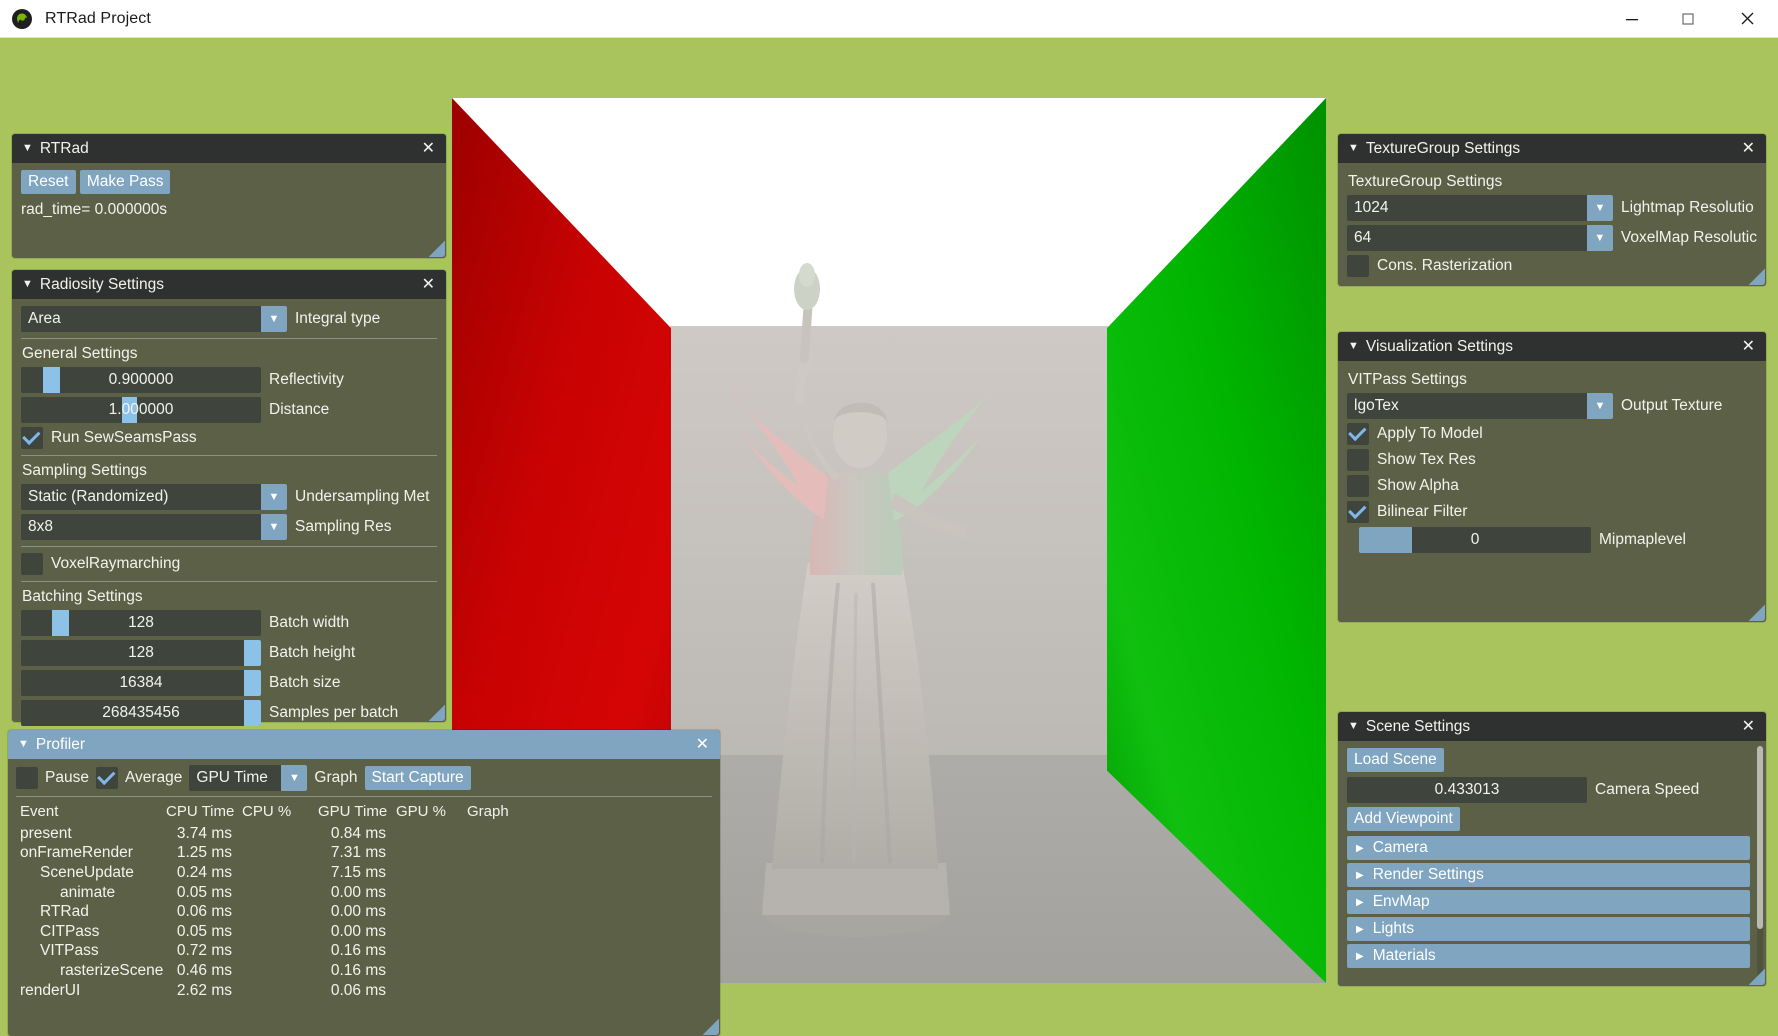  Describe the element at coordinates (1403, 819) in the screenshot. I see `add-viewpoint-button: Add Viewpoint` at that location.